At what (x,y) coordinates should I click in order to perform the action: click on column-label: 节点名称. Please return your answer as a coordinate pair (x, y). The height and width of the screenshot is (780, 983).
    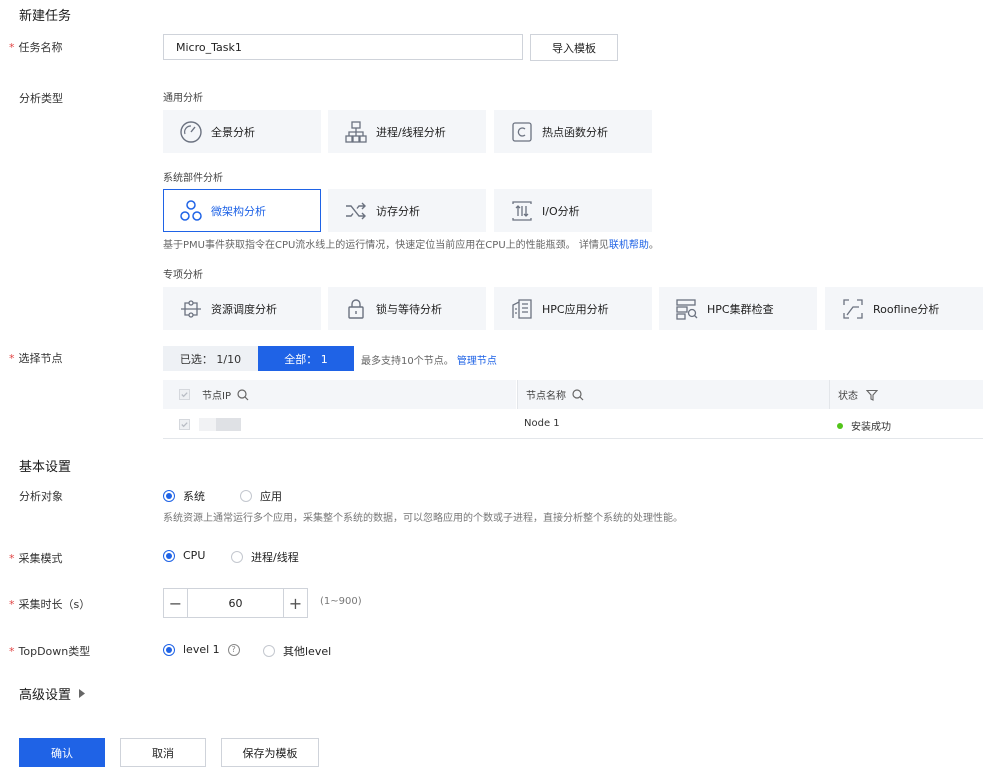
    Looking at the image, I should click on (546, 396).